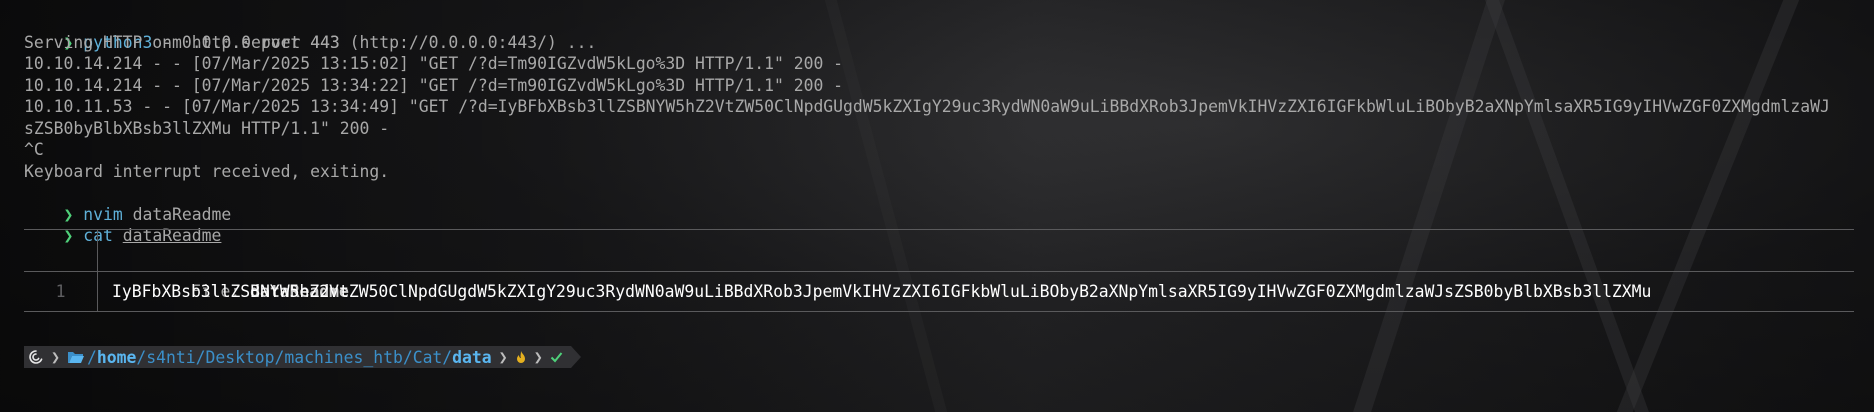 The width and height of the screenshot is (1874, 412). What do you see at coordinates (61, 291) in the screenshot?
I see `line-number: 1` at bounding box center [61, 291].